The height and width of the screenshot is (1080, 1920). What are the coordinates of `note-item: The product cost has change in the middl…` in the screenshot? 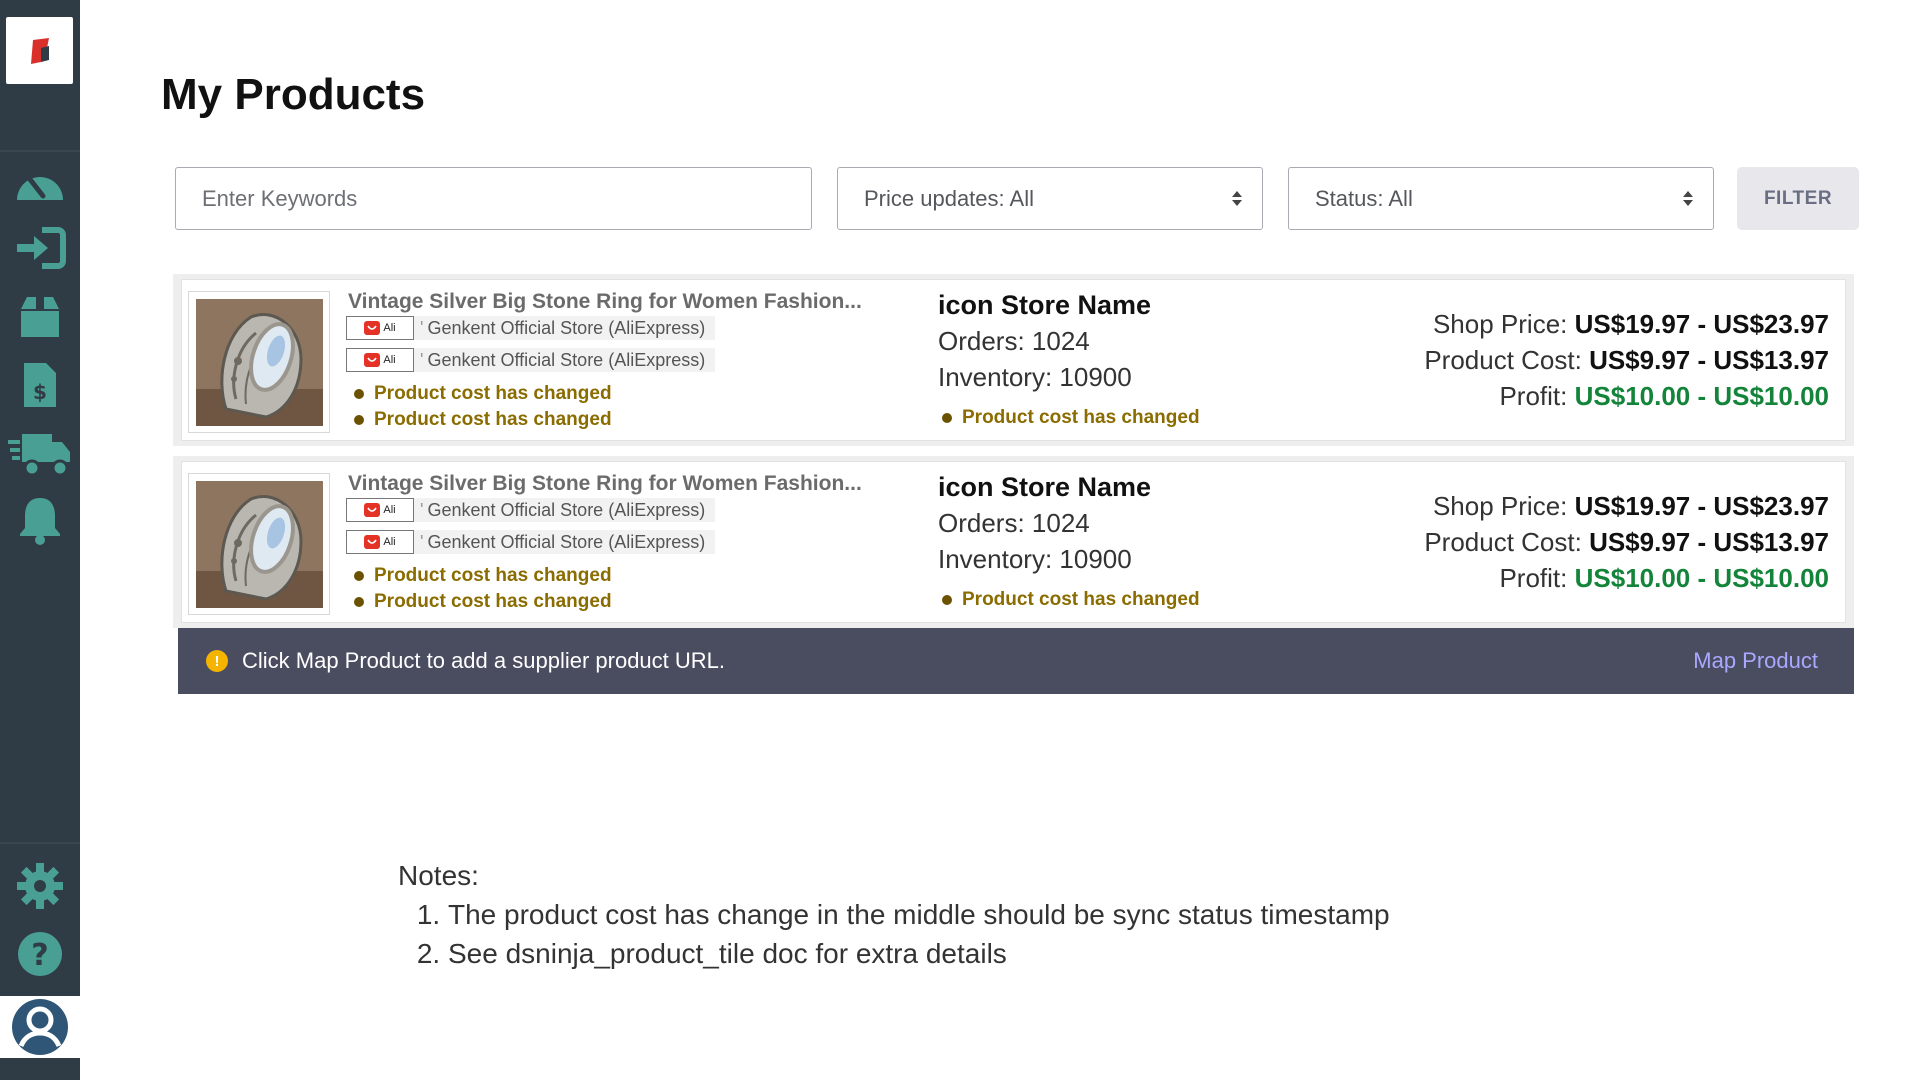 It's located at (919, 914).